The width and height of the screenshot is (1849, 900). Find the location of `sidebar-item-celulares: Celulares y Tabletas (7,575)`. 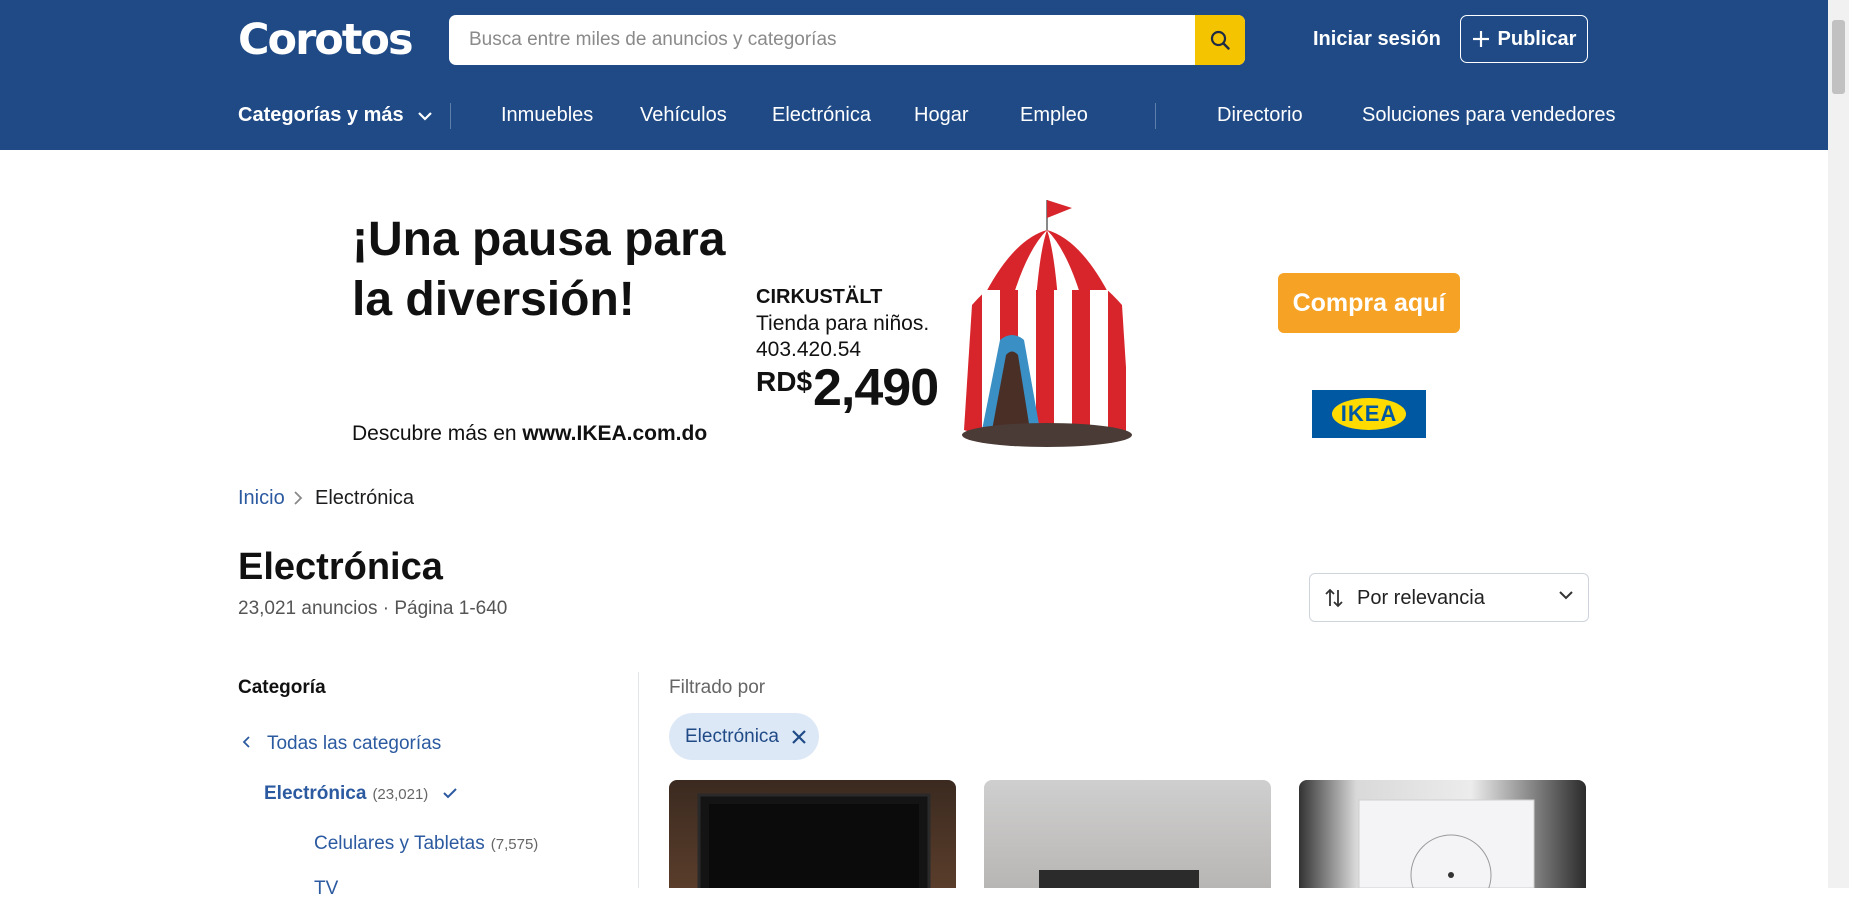

sidebar-item-celulares: Celulares y Tabletas (7,575) is located at coordinates (426, 844).